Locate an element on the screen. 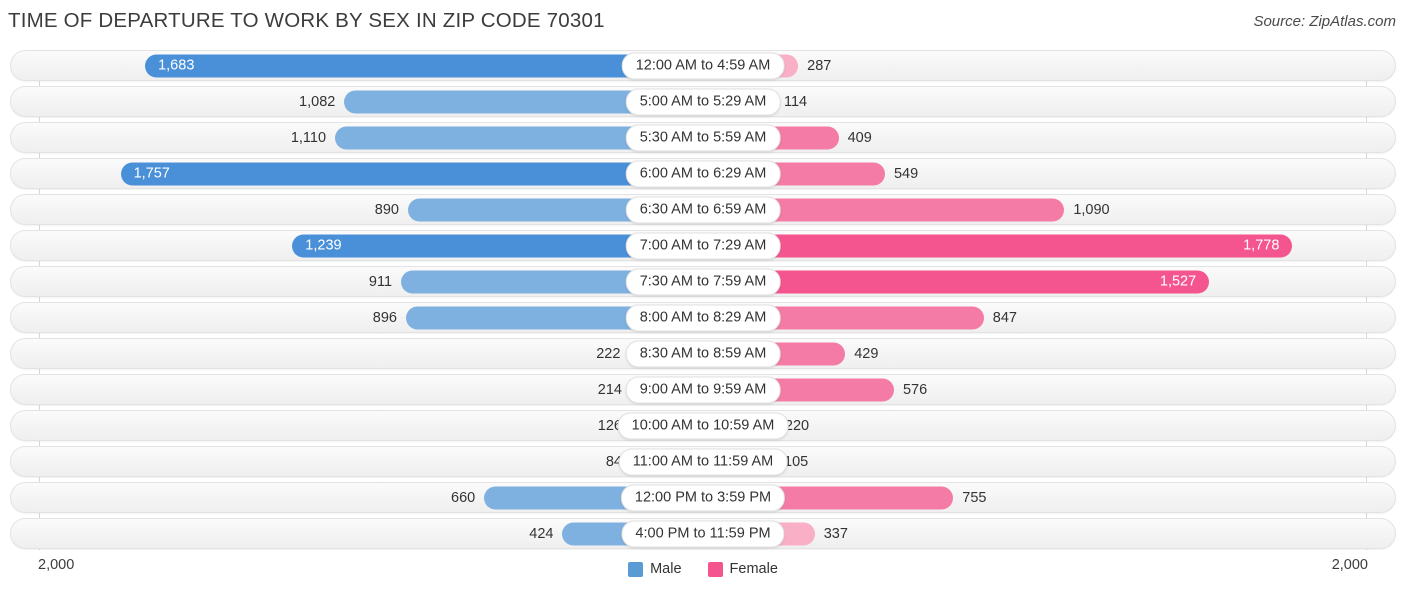  category-label: 6:30 AM to 6:59 AM is located at coordinates (703, 209).